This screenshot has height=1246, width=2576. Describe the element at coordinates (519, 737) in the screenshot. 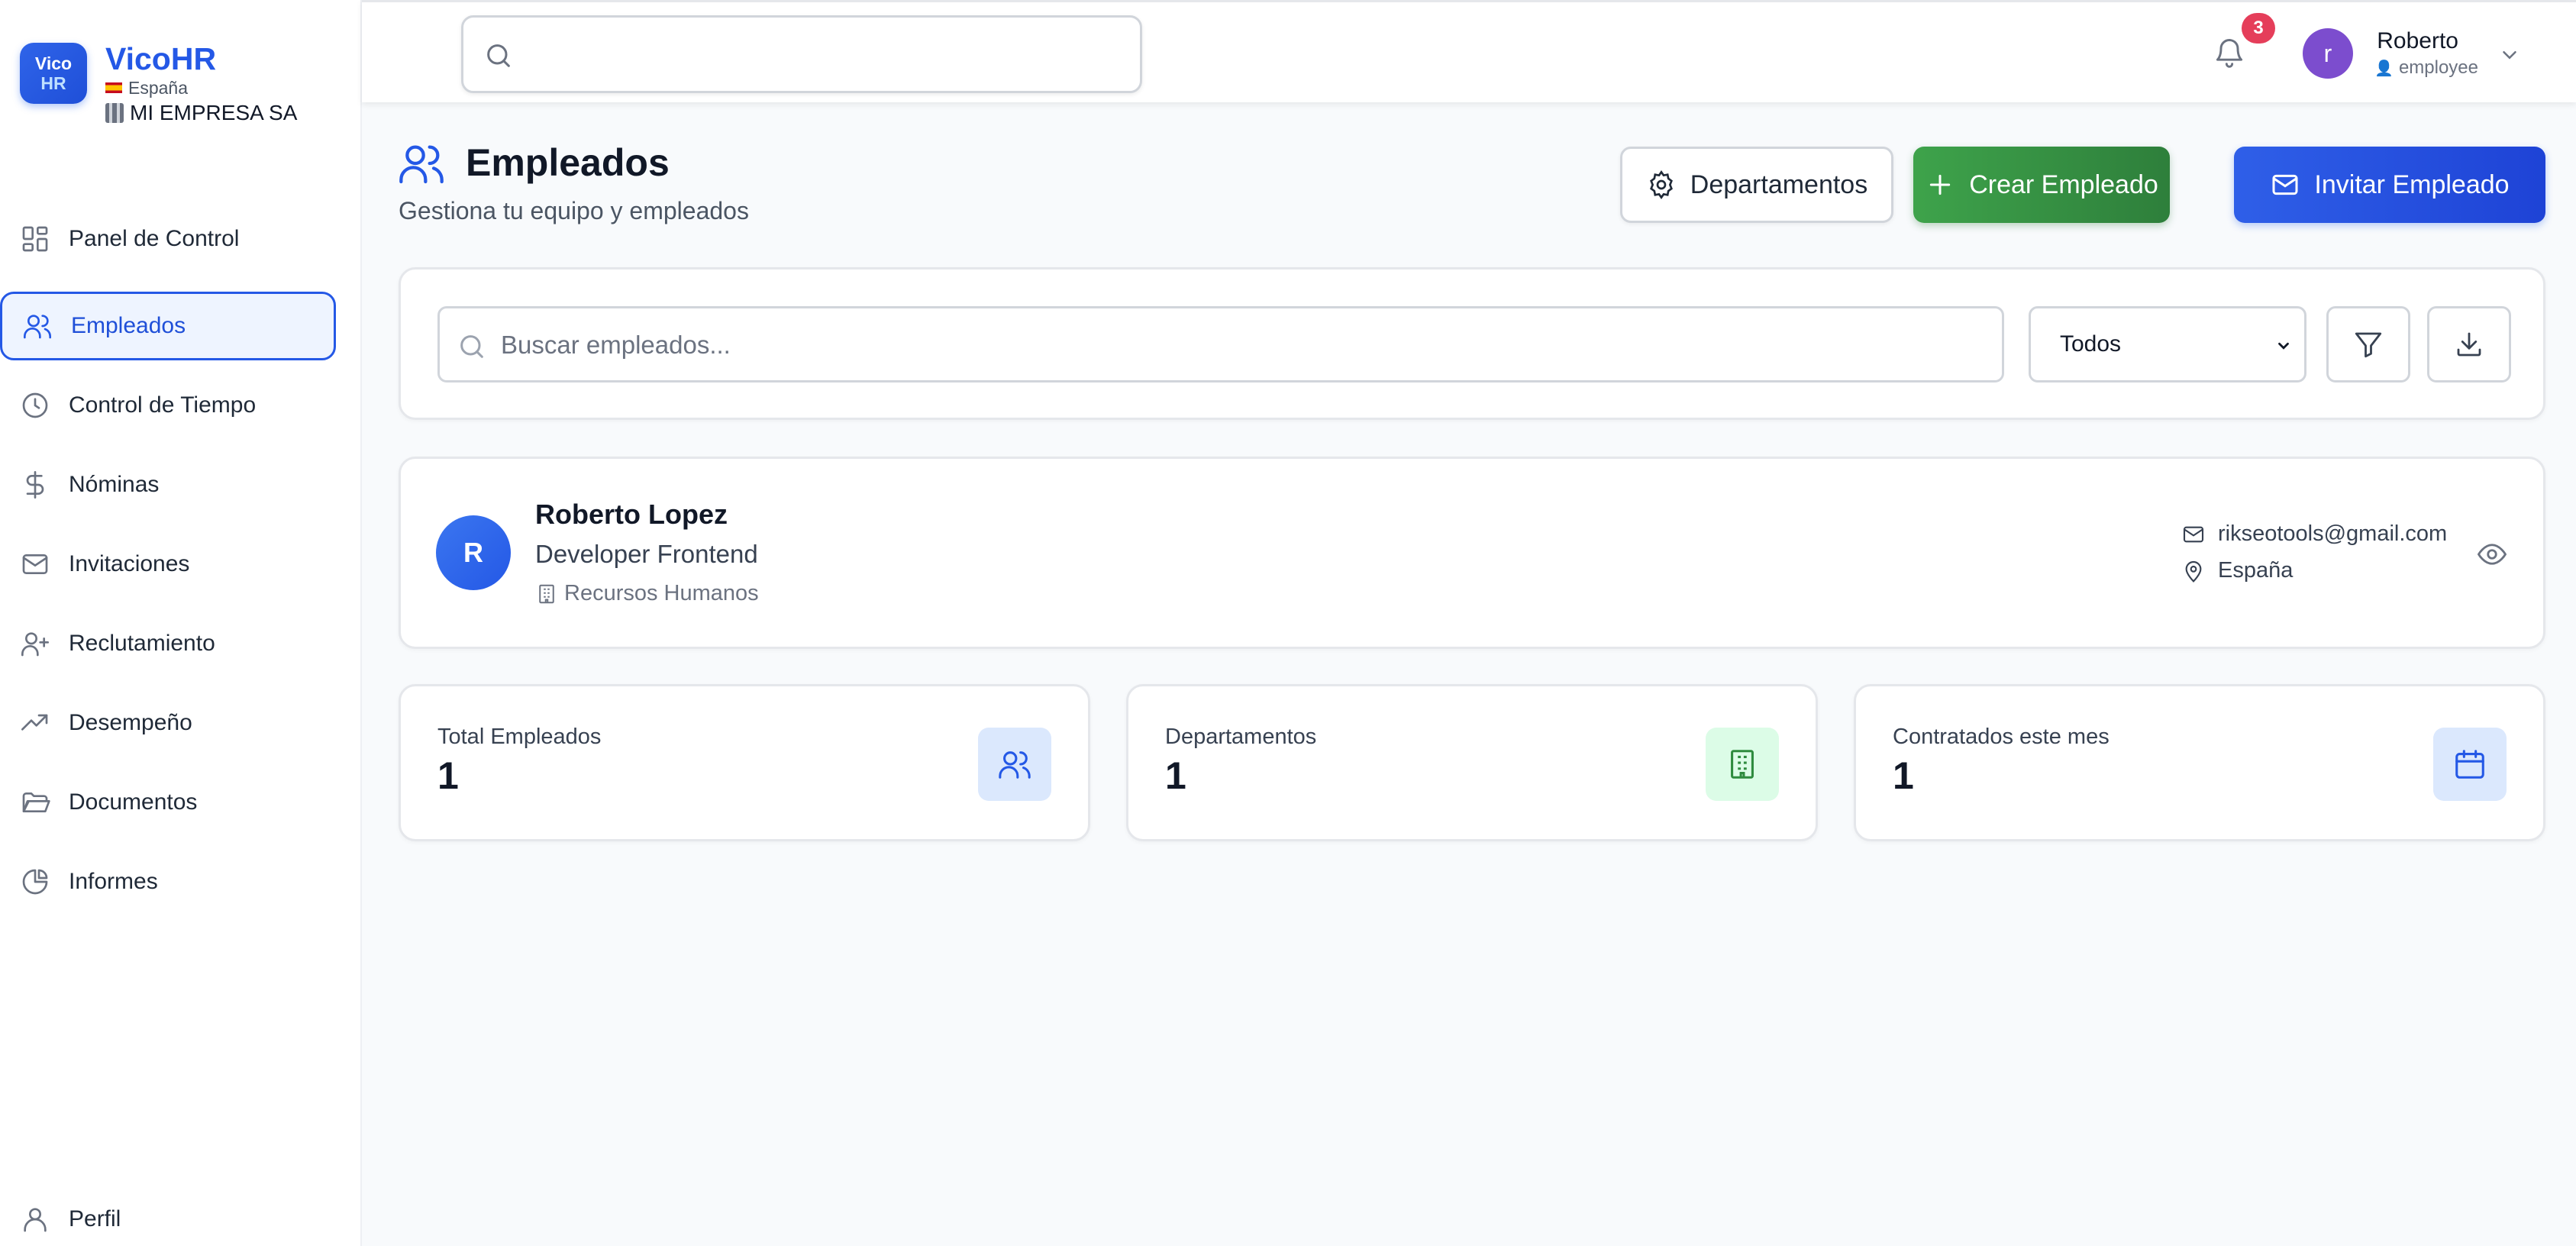

I see `stat-label: Total Empleados` at that location.